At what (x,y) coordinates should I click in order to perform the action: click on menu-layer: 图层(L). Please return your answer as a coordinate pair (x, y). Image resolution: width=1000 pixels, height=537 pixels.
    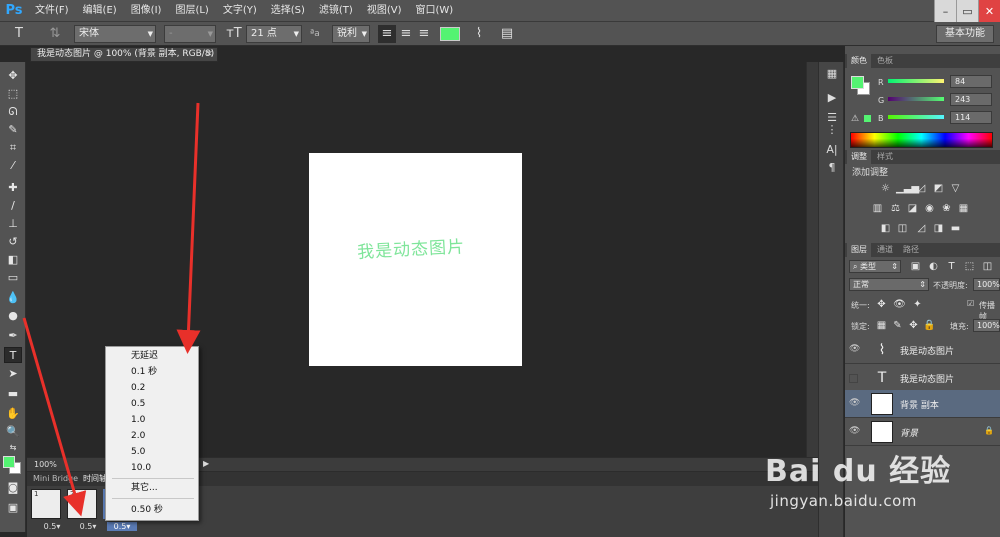
    Looking at the image, I should click on (191, 11).